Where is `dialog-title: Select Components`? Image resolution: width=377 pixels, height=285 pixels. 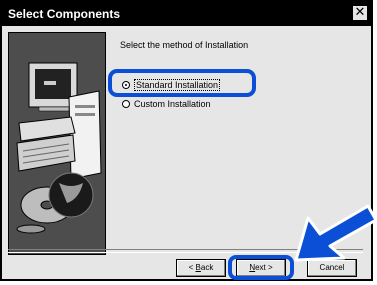
dialog-title: Select Components is located at coordinates (64, 14).